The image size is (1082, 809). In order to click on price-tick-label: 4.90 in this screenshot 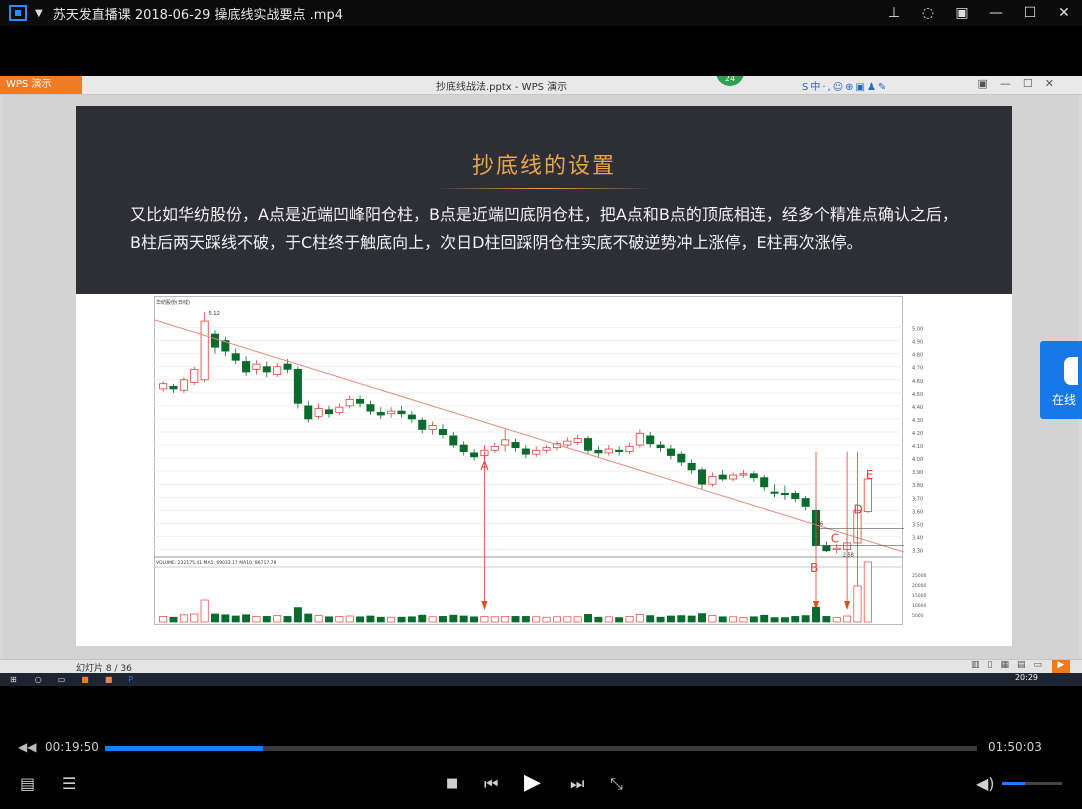, I will do `click(917, 343)`.